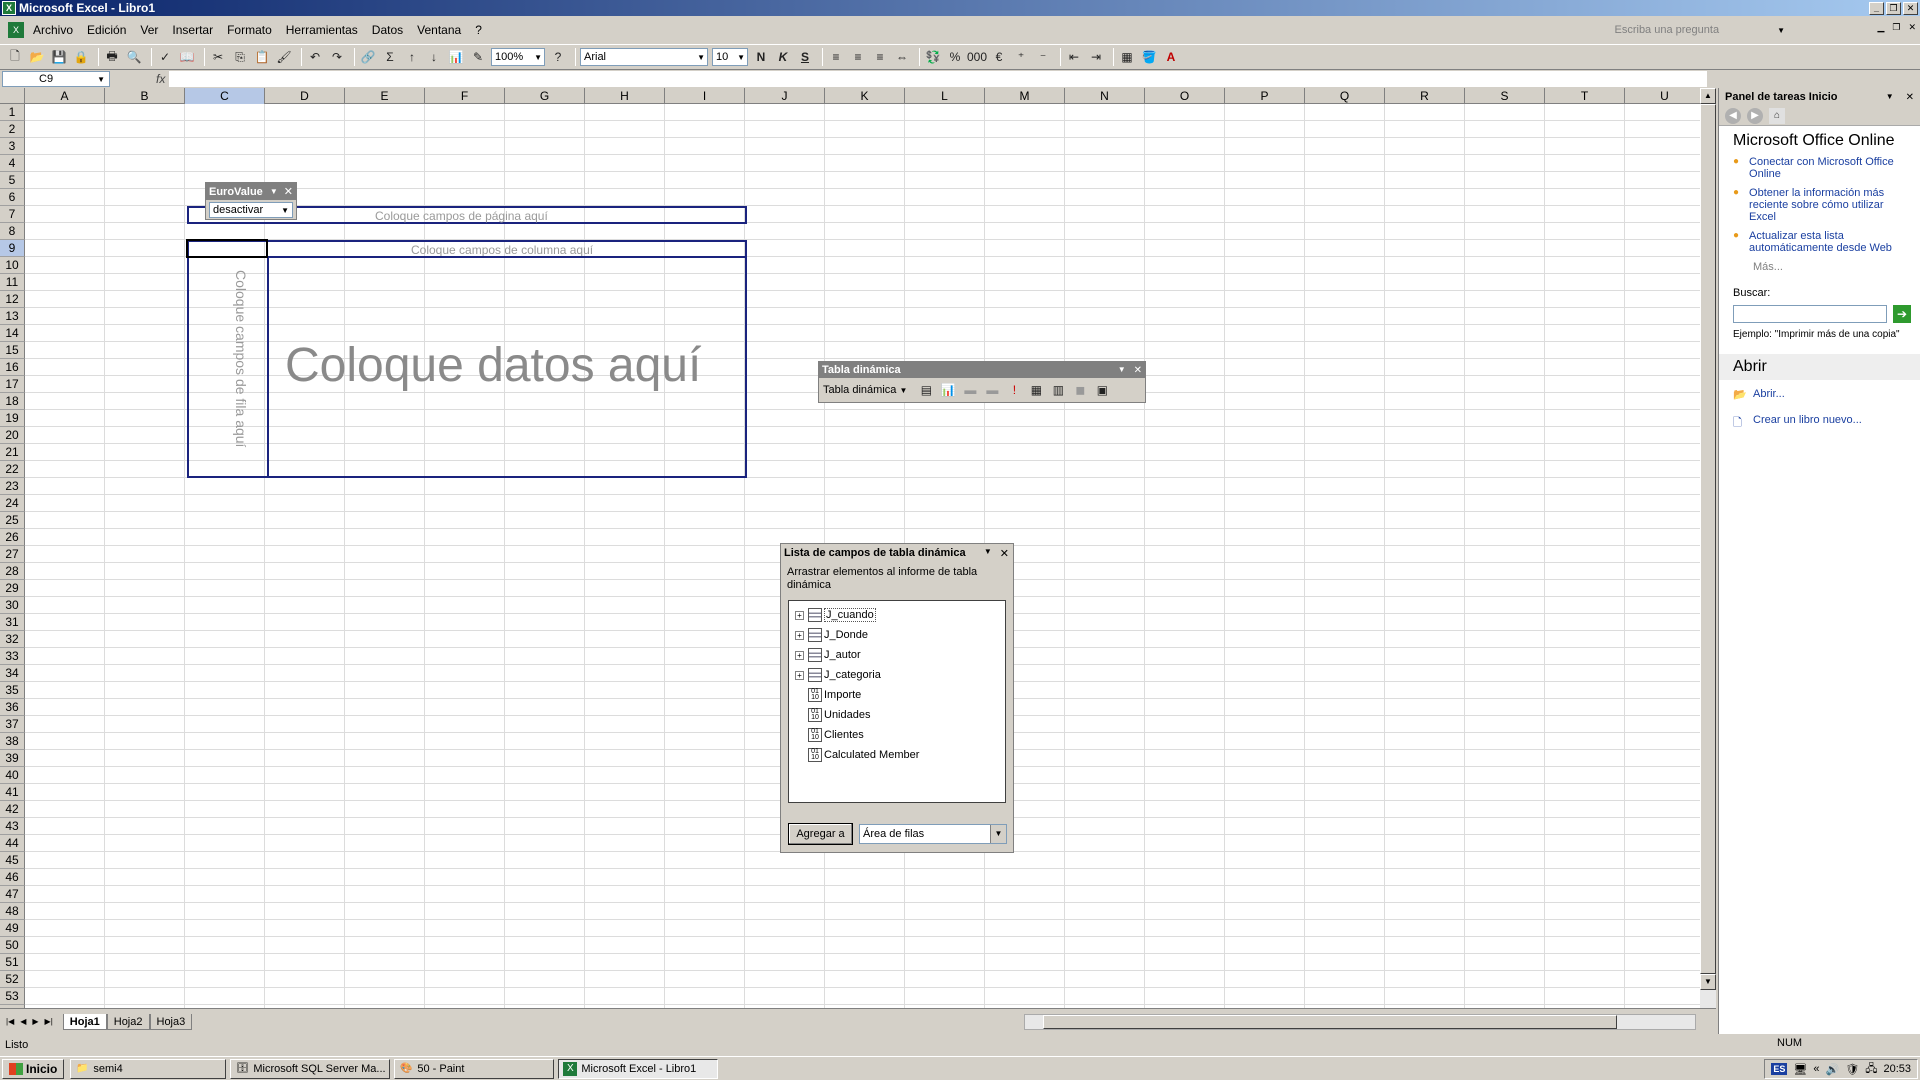 The image size is (1920, 1080). Describe the element at coordinates (1096, 57) in the screenshot. I see `increase-indent-icon: ⇥` at that location.